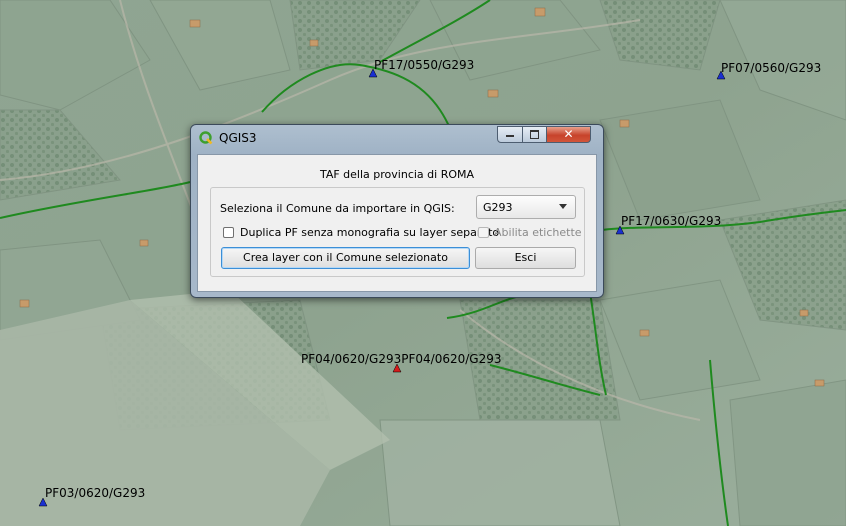 This screenshot has width=846, height=526. Describe the element at coordinates (228, 232) in the screenshot. I see `duplicate-pf-checkbox` at that location.